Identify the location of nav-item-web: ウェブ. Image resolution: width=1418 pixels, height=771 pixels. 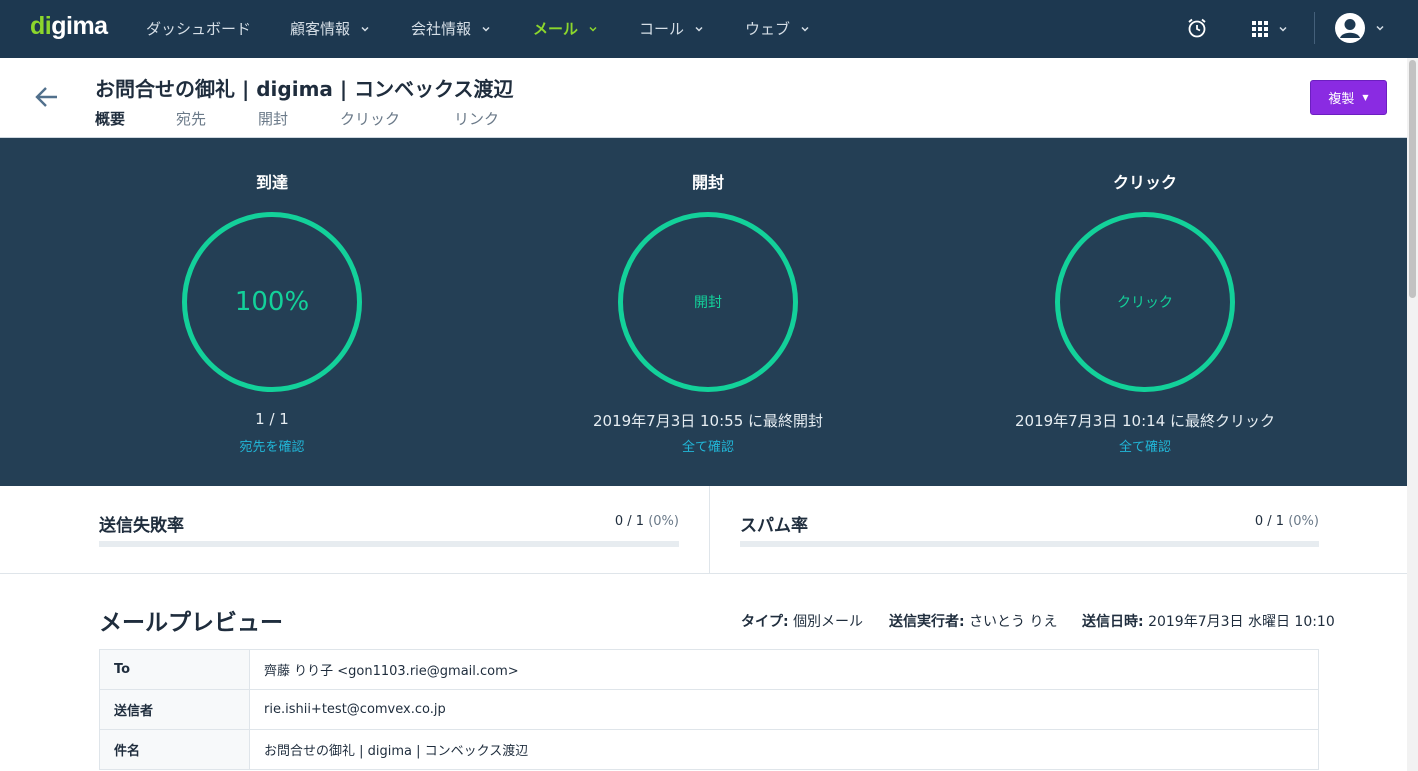
(777, 28).